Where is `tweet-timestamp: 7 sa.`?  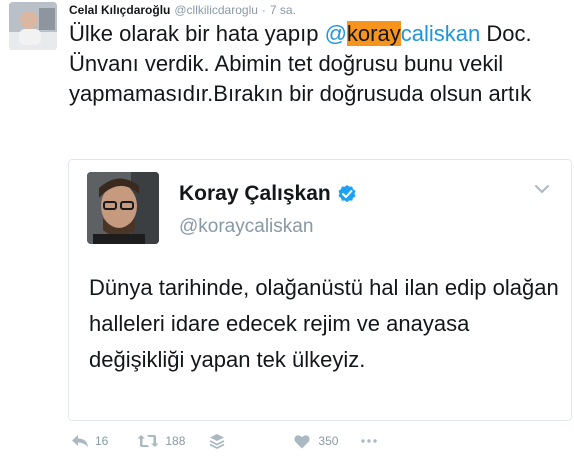 tweet-timestamp: 7 sa. is located at coordinates (283, 10).